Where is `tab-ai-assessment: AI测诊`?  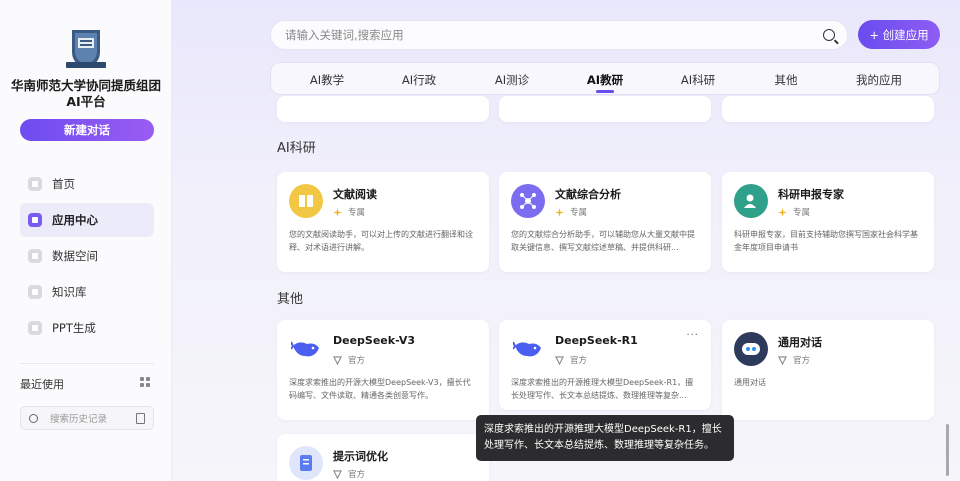 tab-ai-assessment: AI测诊 is located at coordinates (512, 80).